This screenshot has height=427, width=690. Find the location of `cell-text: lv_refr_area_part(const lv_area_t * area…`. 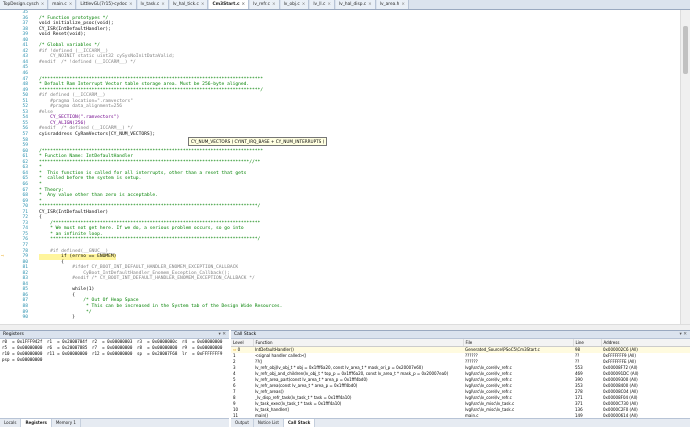

cell-text: lv_refr_area_part(const lv_area_t * area… is located at coordinates (311, 379).